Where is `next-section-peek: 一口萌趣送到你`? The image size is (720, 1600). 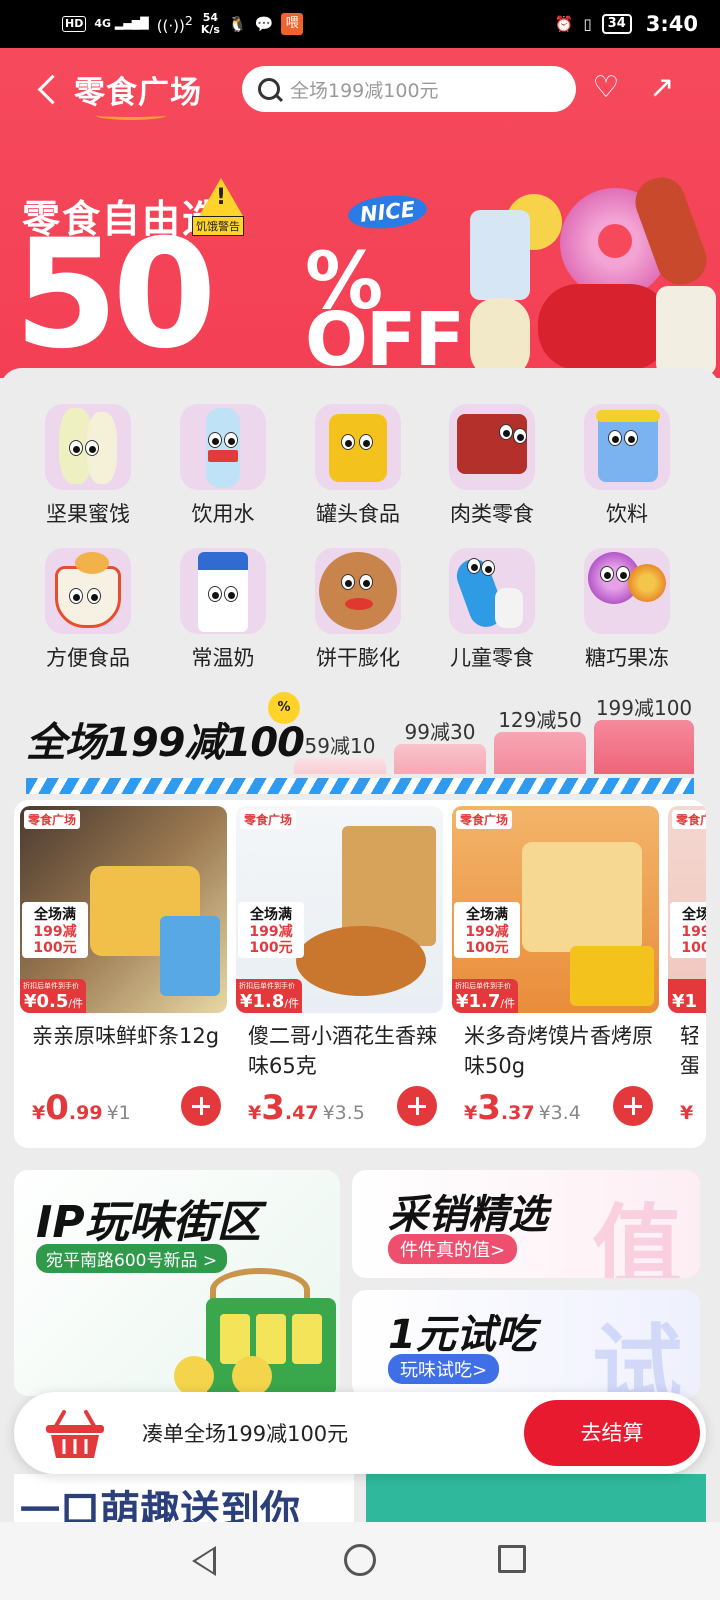 next-section-peek: 一口萌趣送到你 is located at coordinates (360, 1500).